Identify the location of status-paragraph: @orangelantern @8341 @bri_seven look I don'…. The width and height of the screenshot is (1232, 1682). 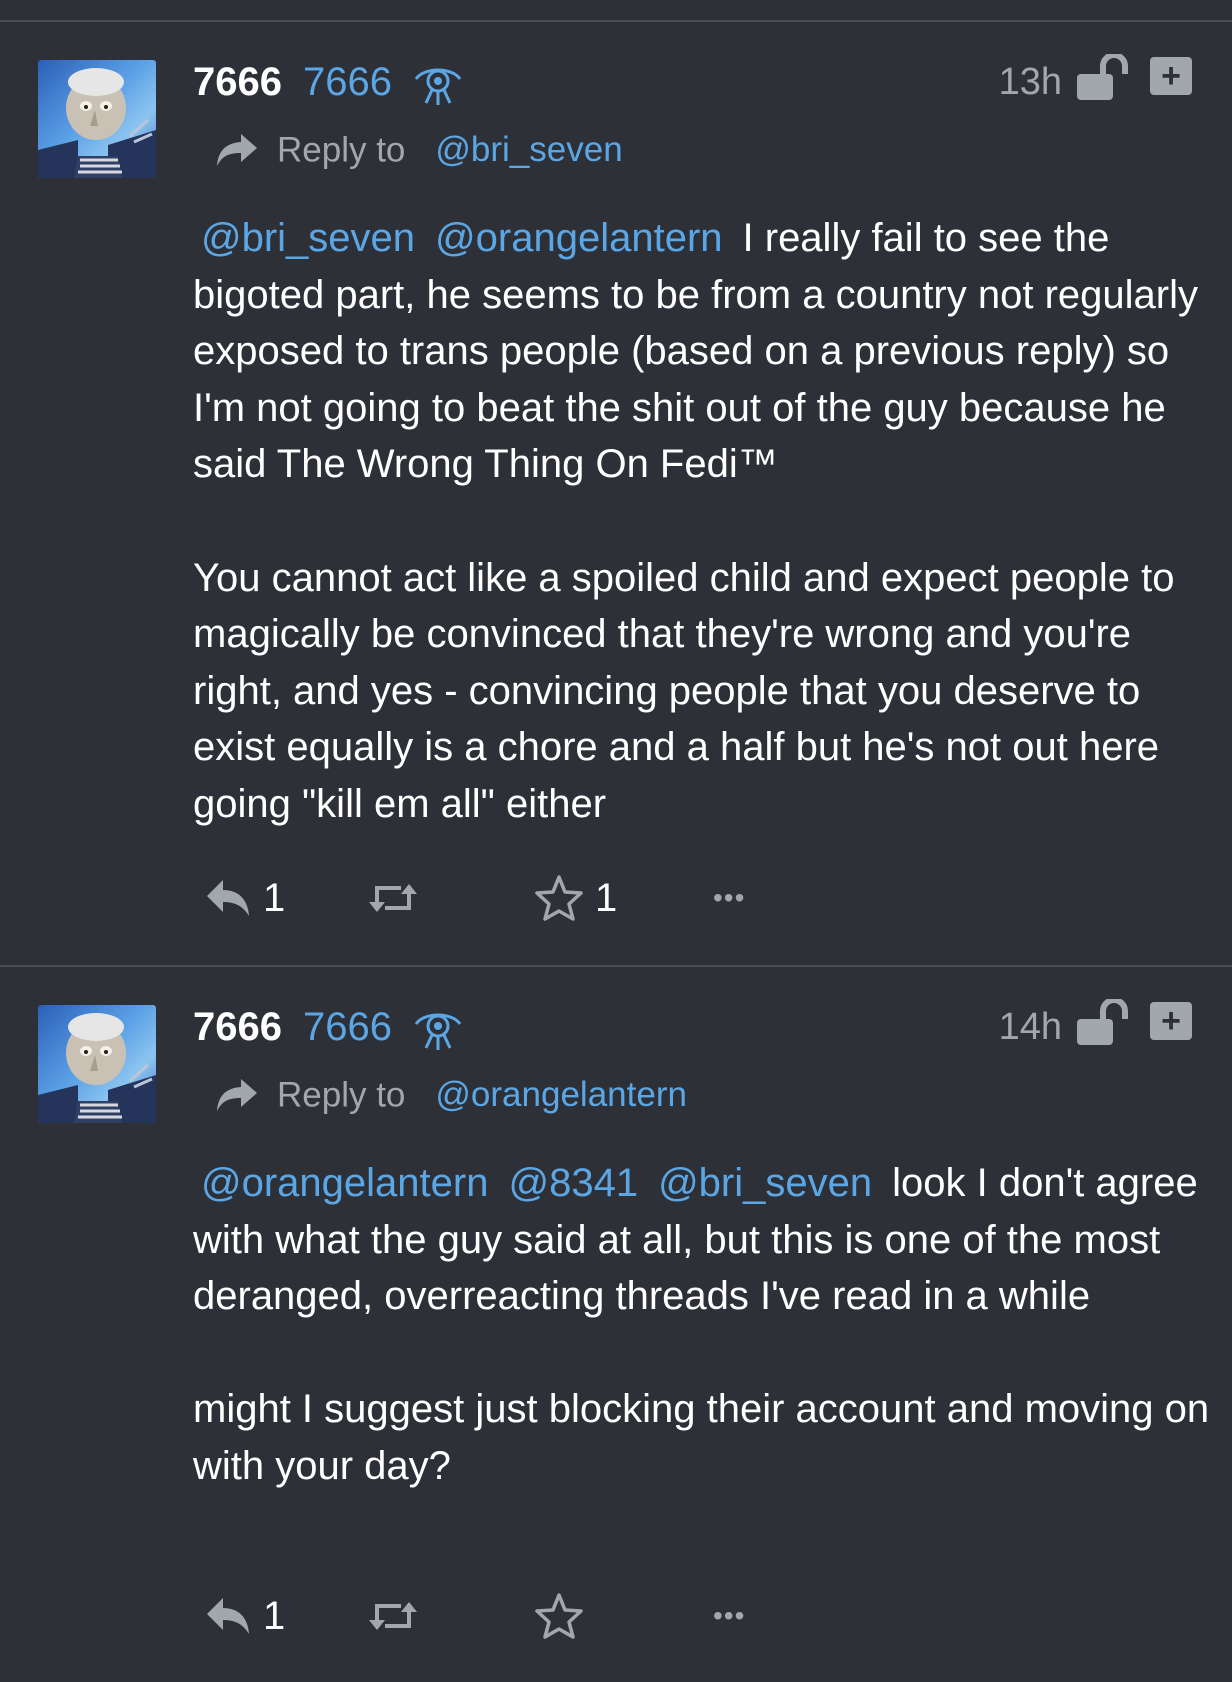
(703, 1240).